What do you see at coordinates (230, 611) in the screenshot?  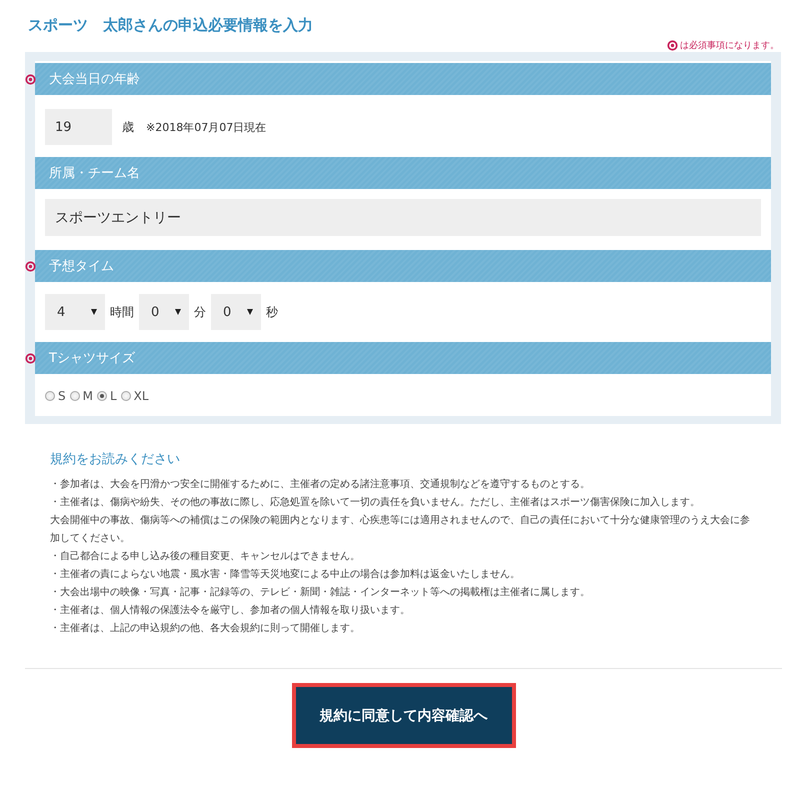 I see `terms-paragraph: ・主催者は、個人情報の保護法令を厳守し、参加者の個人情報を取り扱います。` at bounding box center [230, 611].